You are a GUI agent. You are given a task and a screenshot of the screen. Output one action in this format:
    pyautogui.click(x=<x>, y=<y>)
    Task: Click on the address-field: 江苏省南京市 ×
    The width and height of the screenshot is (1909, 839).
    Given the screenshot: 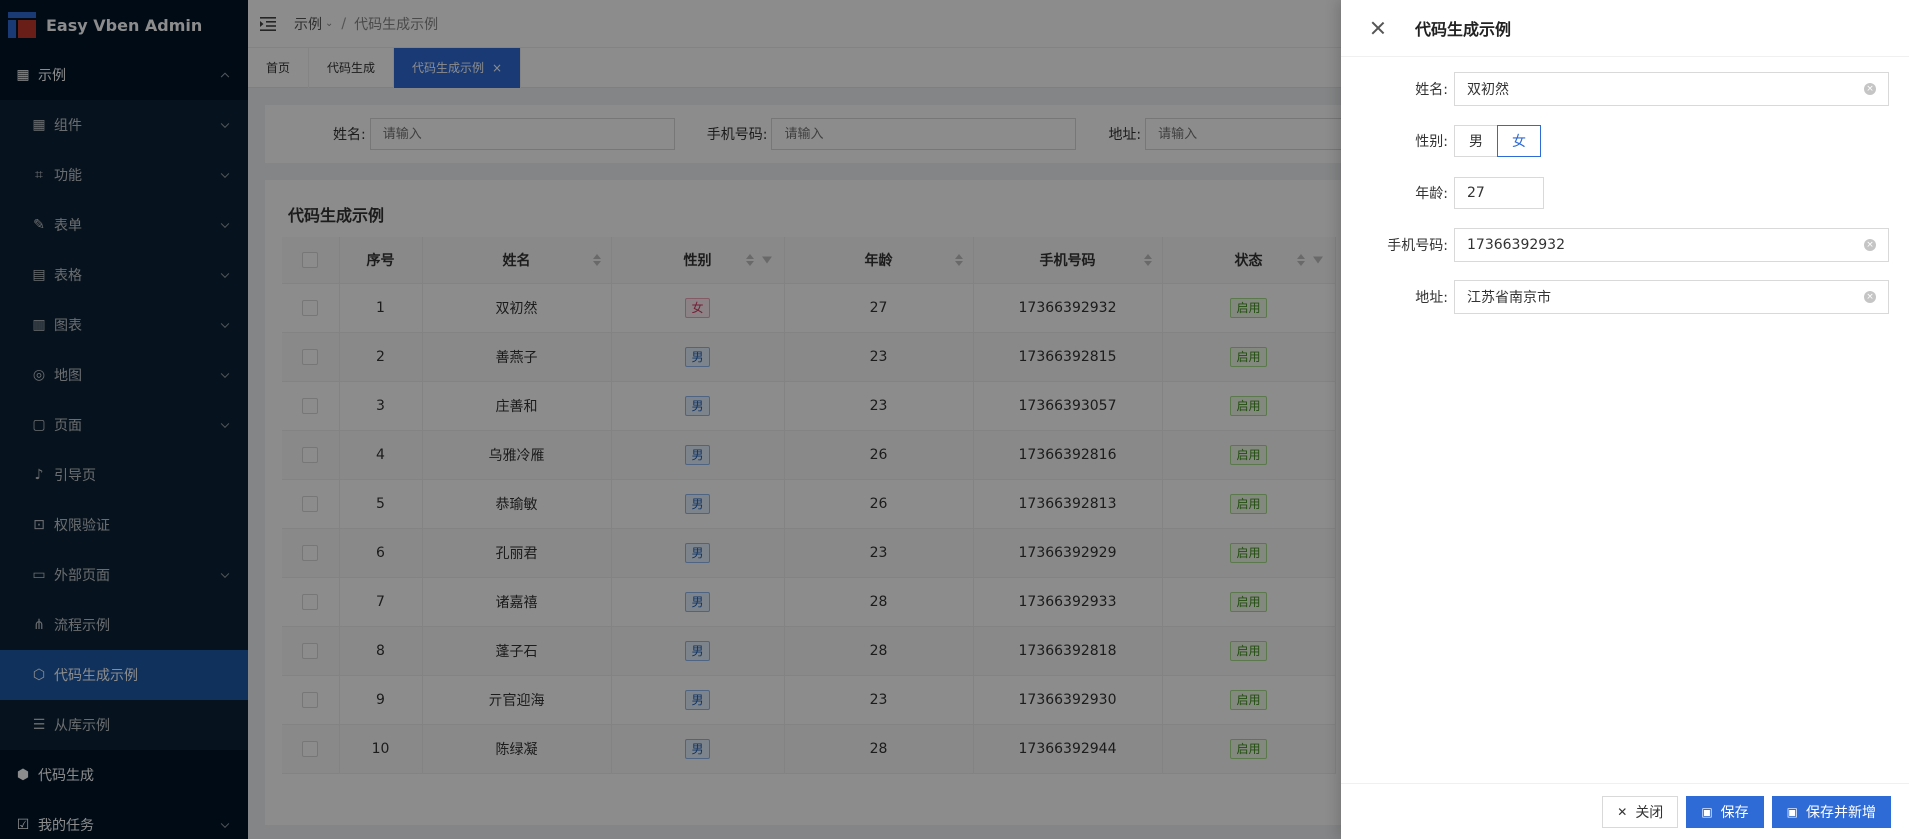 What is the action you would take?
    pyautogui.click(x=1671, y=297)
    